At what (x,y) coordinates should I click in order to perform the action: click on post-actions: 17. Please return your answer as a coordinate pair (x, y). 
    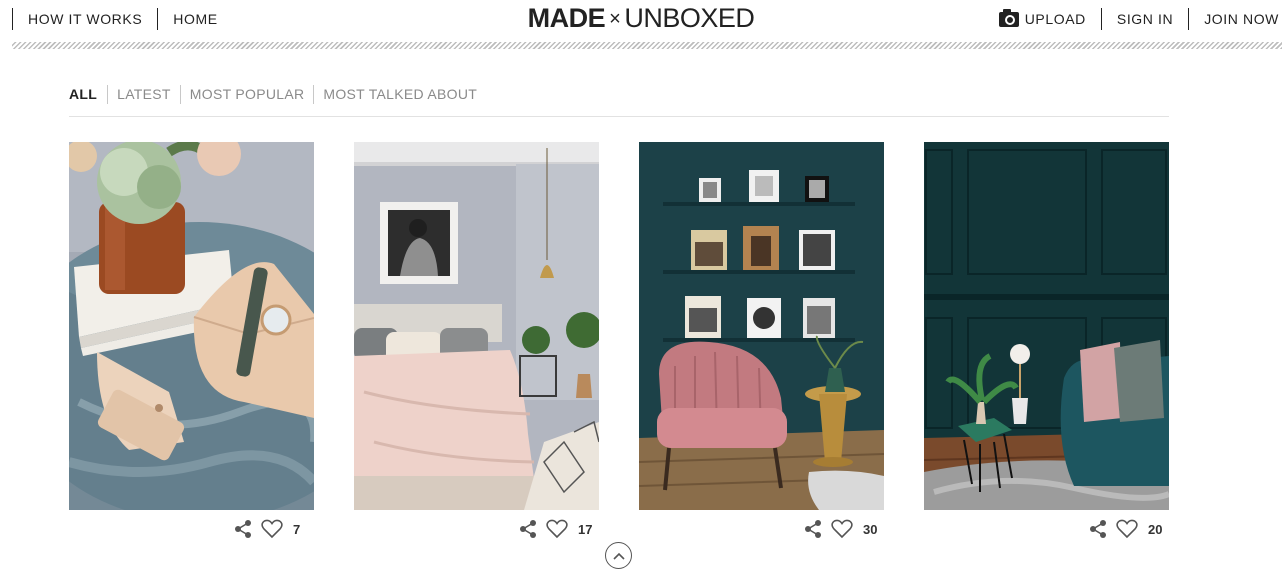
    Looking at the image, I should click on (476, 529).